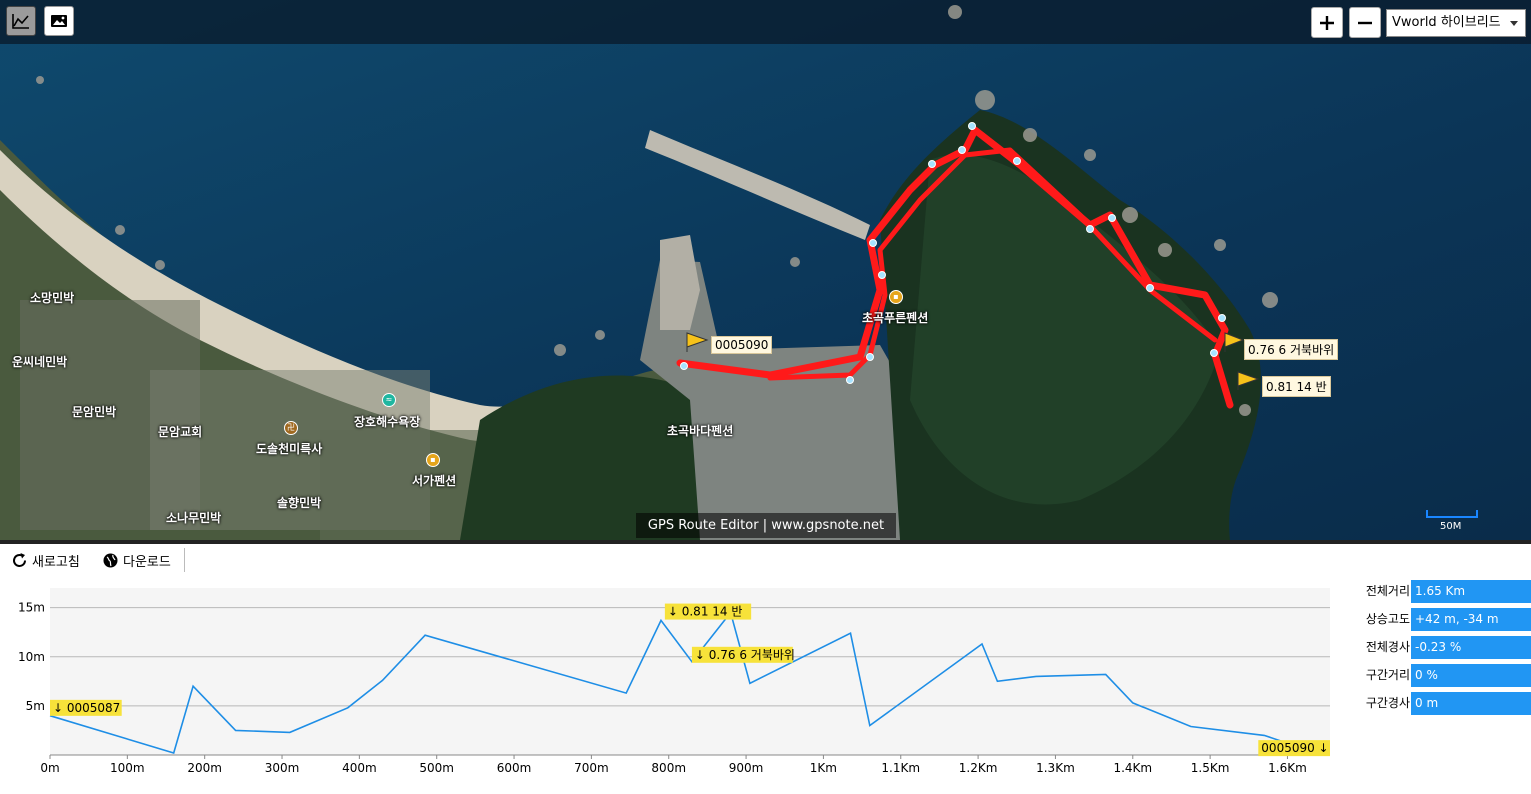  I want to click on place-label: 초곡푸른펜션, so click(895, 318).